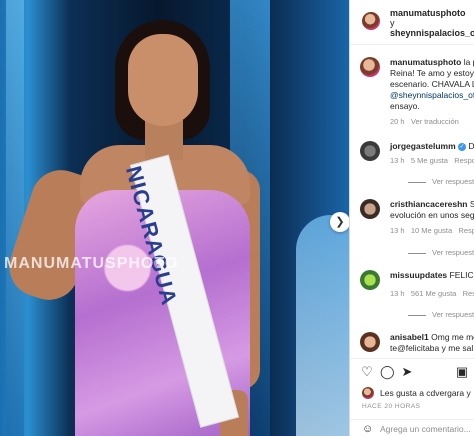  I want to click on author-joiner: y, so click(392, 23).